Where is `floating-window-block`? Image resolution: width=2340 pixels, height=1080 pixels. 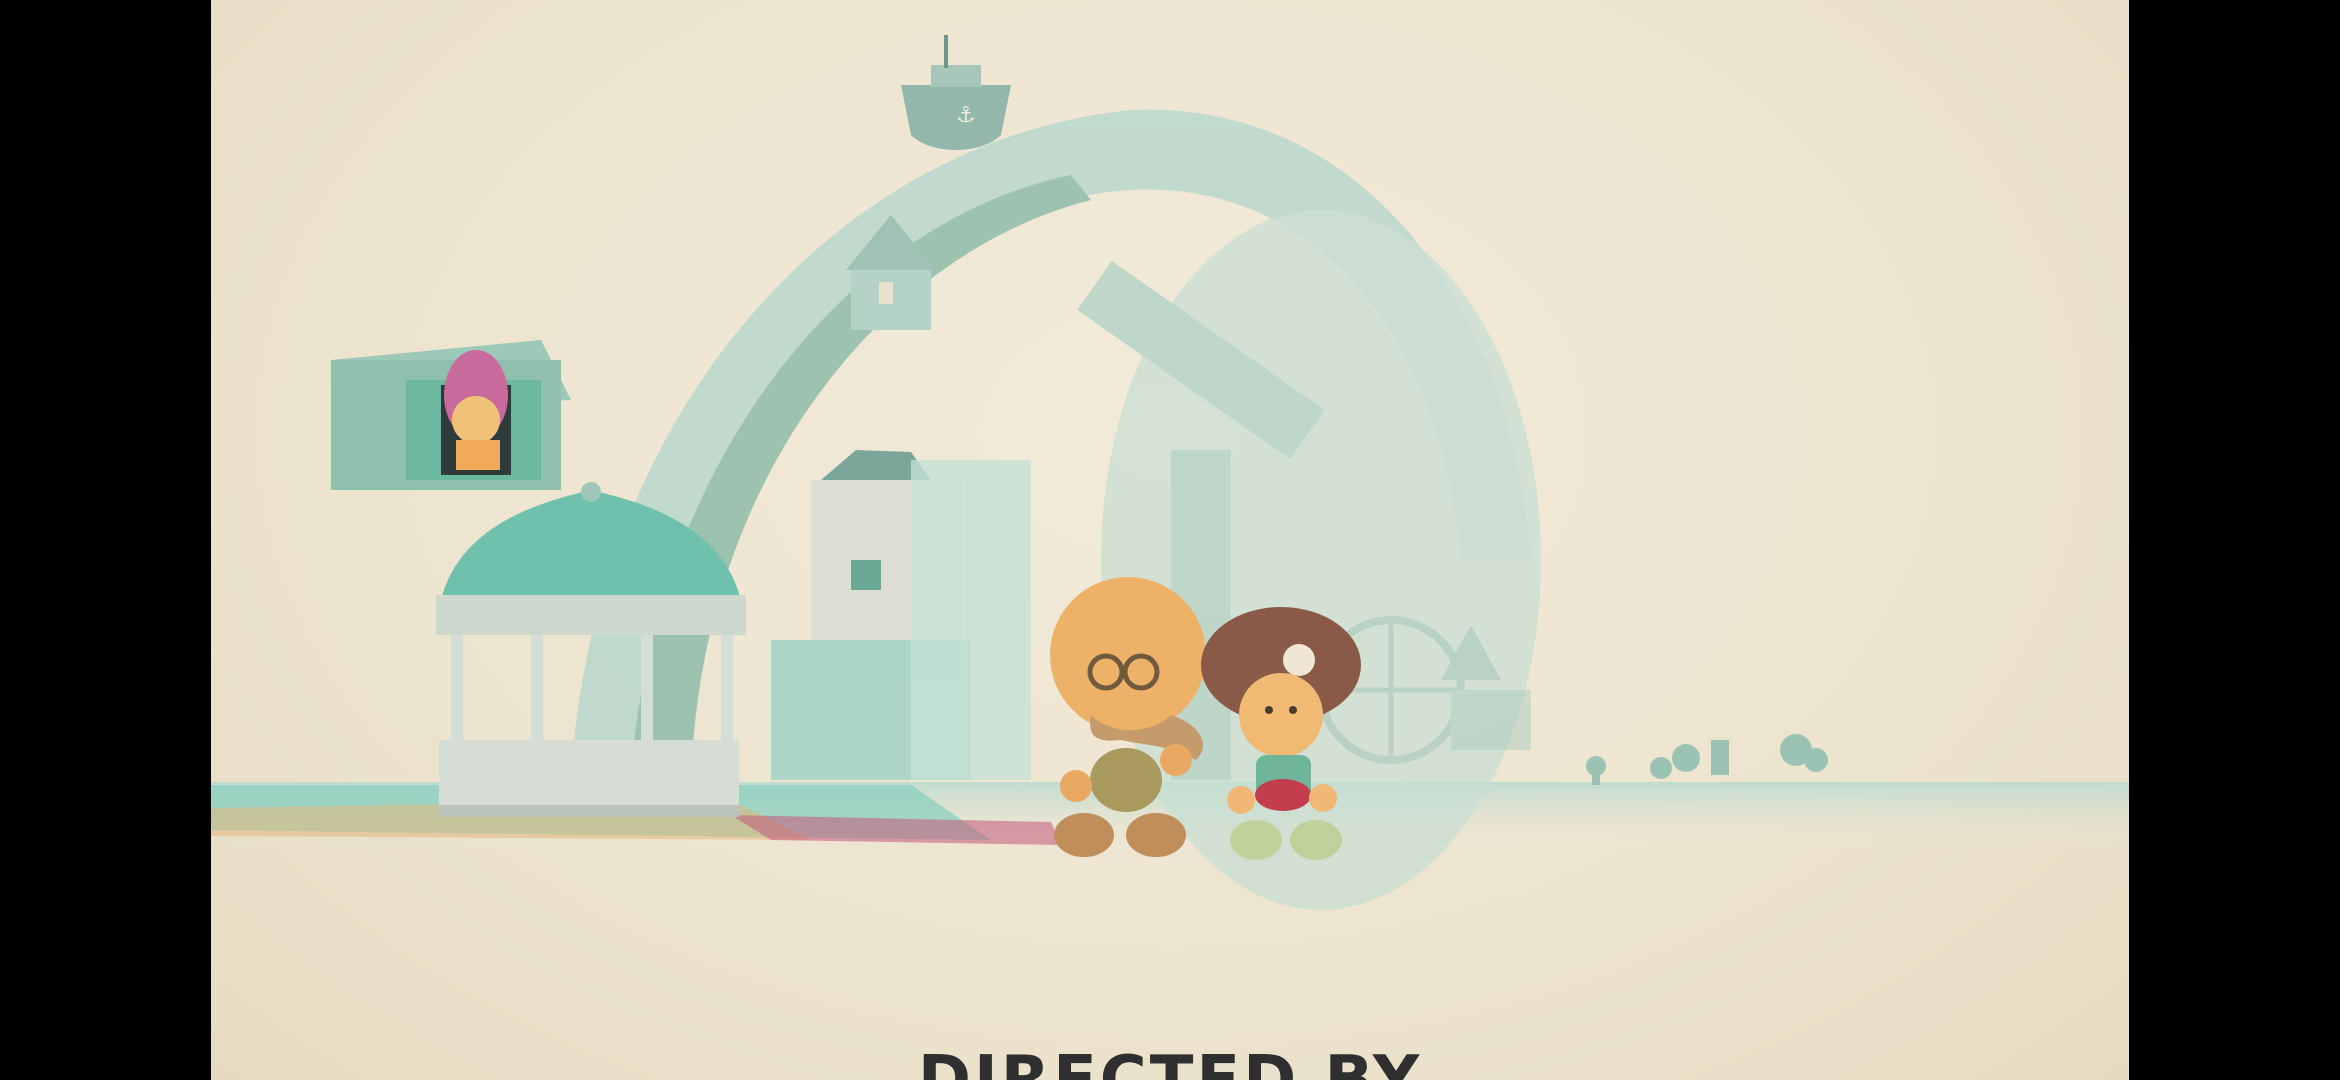 floating-window-block is located at coordinates (451, 415).